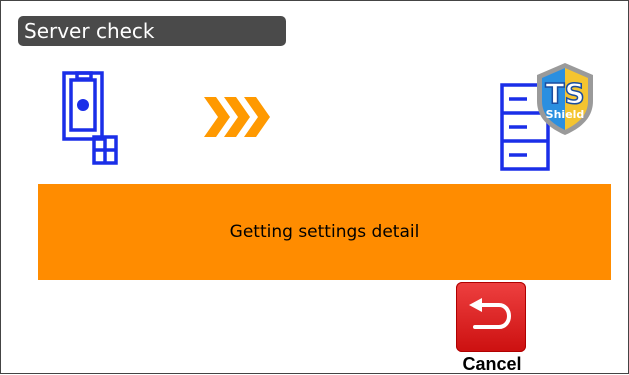 The width and height of the screenshot is (629, 375). Describe the element at coordinates (492, 364) in the screenshot. I see `cancel-button-label: Cancel` at that location.